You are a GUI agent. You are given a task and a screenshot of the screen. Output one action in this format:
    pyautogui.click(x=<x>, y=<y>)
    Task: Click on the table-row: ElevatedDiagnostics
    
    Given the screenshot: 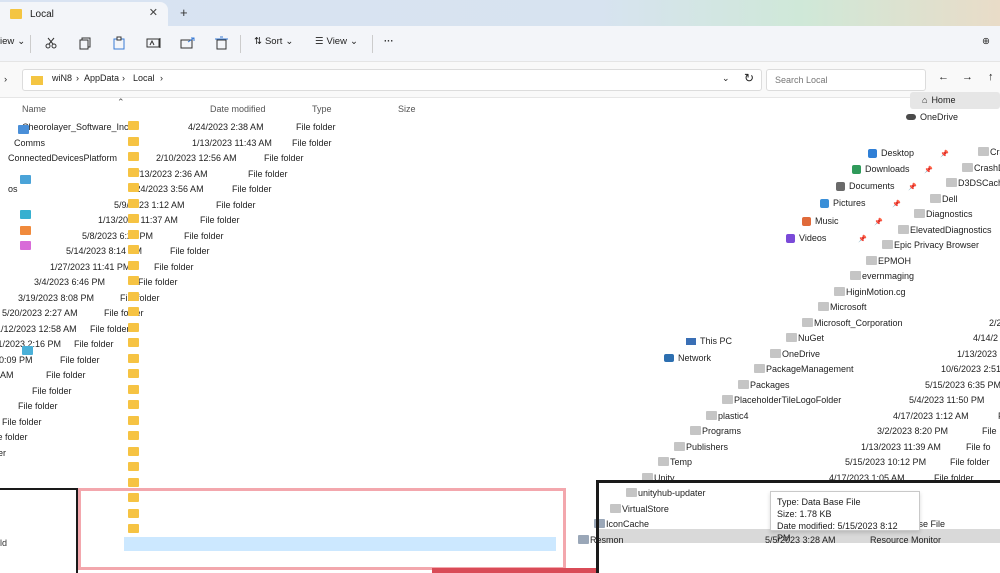 What is the action you would take?
    pyautogui.click(x=500, y=230)
    